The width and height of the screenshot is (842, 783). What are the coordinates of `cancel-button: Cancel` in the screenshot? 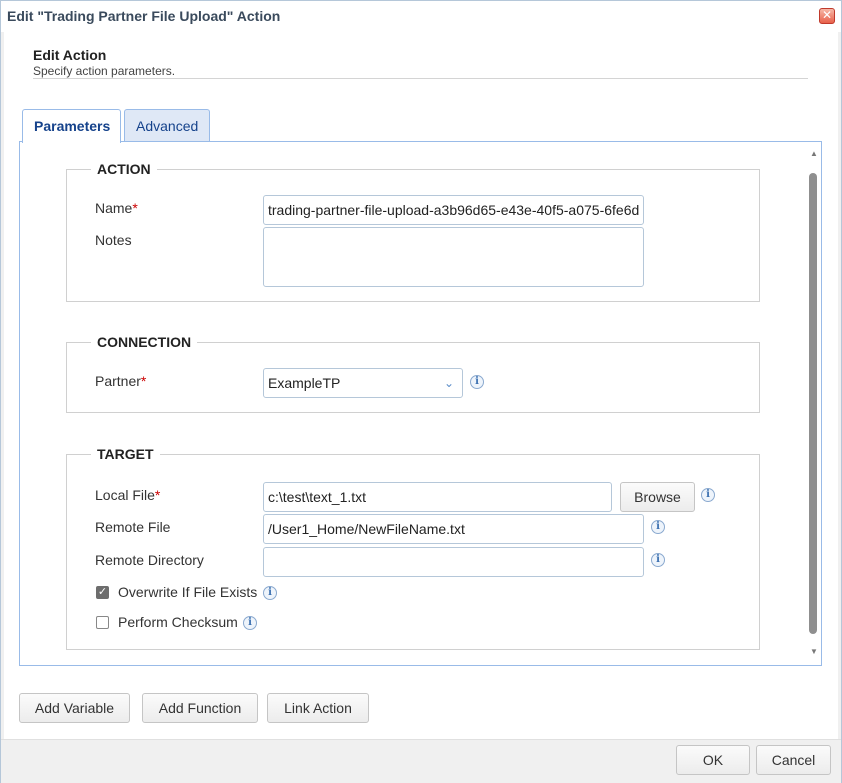 It's located at (793, 760).